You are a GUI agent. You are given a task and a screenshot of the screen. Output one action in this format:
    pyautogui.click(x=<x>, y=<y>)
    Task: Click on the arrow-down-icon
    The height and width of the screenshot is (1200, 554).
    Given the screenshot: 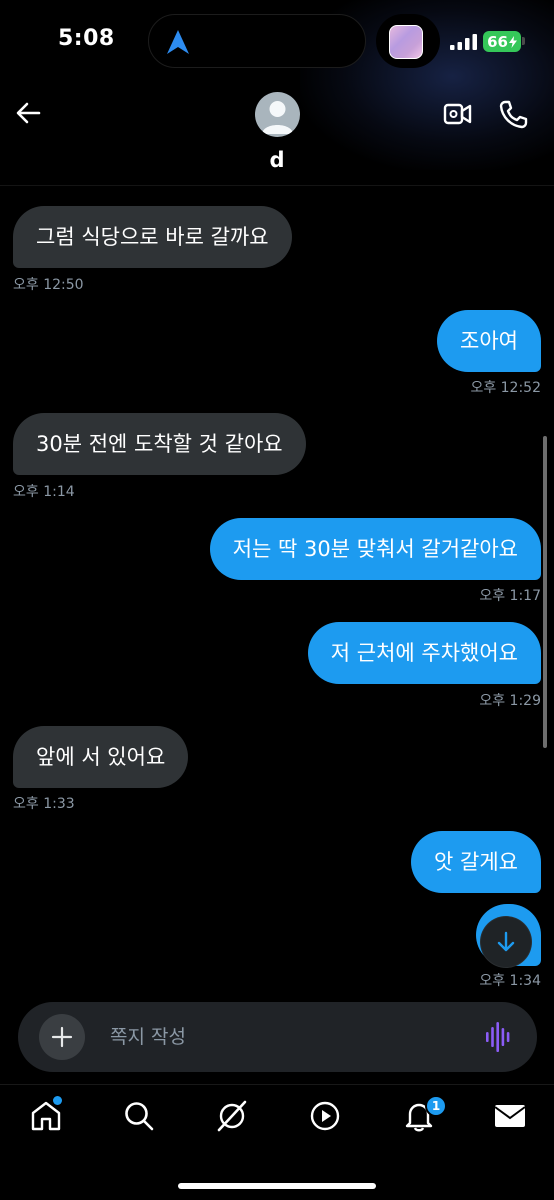 What is the action you would take?
    pyautogui.click(x=506, y=941)
    